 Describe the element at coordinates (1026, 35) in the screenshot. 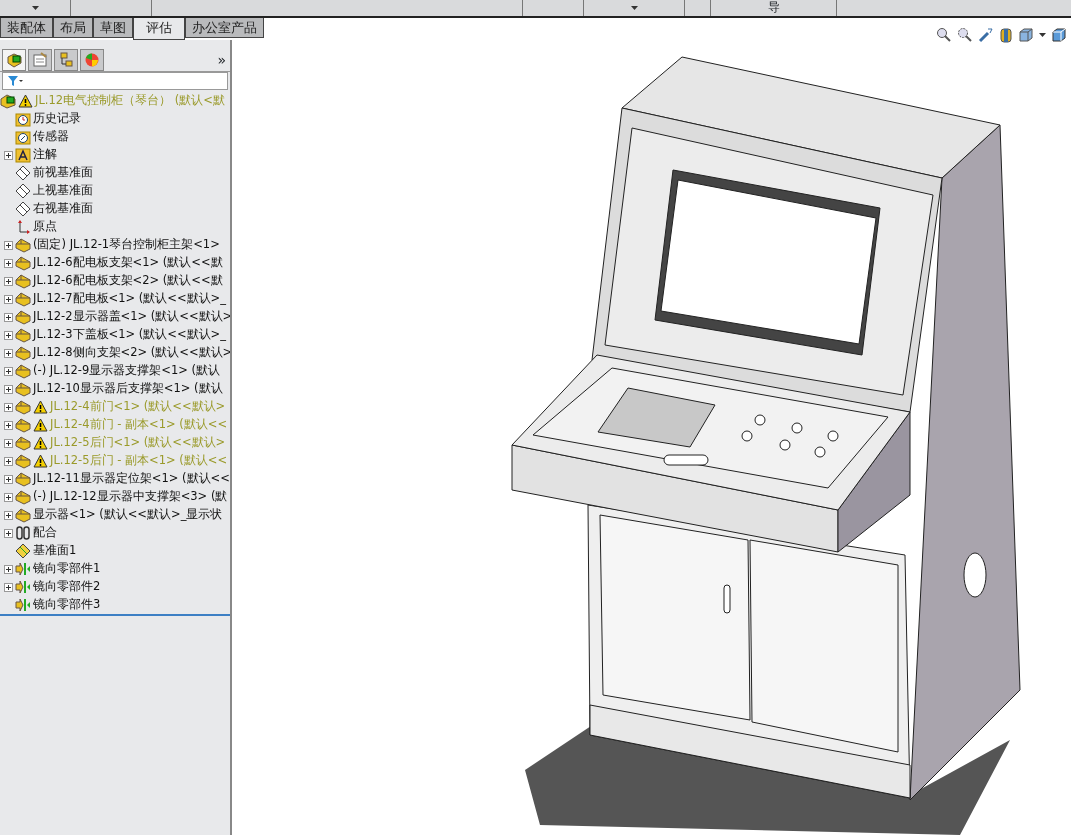

I see `cube-icon` at that location.